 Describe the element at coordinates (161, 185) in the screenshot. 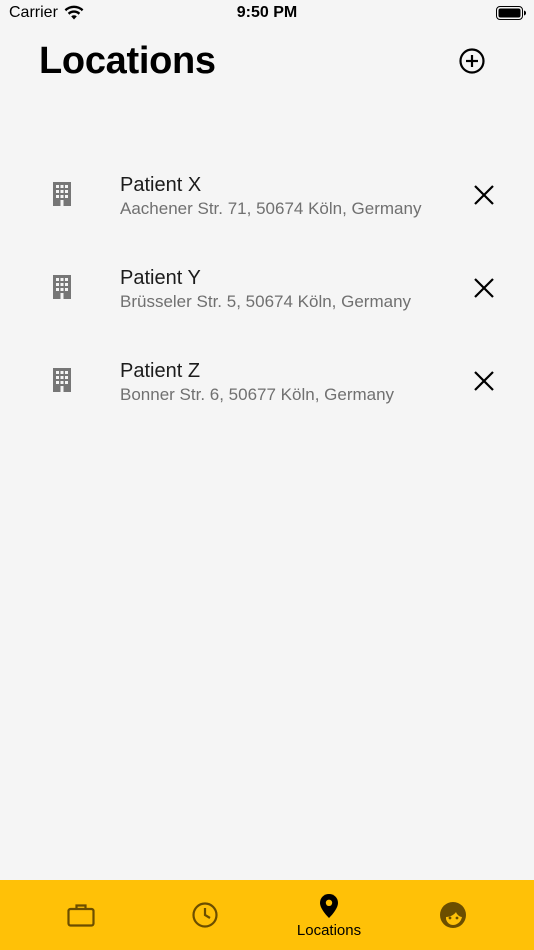

I see `location-name: Patient X` at that location.